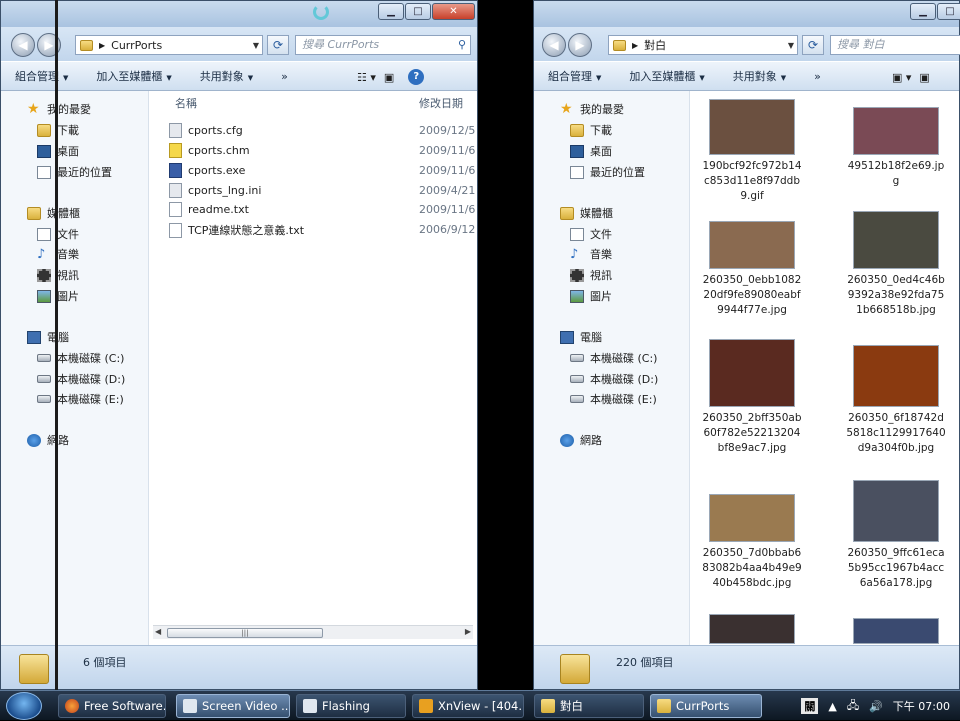 This screenshot has height=721, width=960. What do you see at coordinates (340, 44) in the screenshot?
I see `search-placeholder: 搜尋 CurrPorts` at bounding box center [340, 44].